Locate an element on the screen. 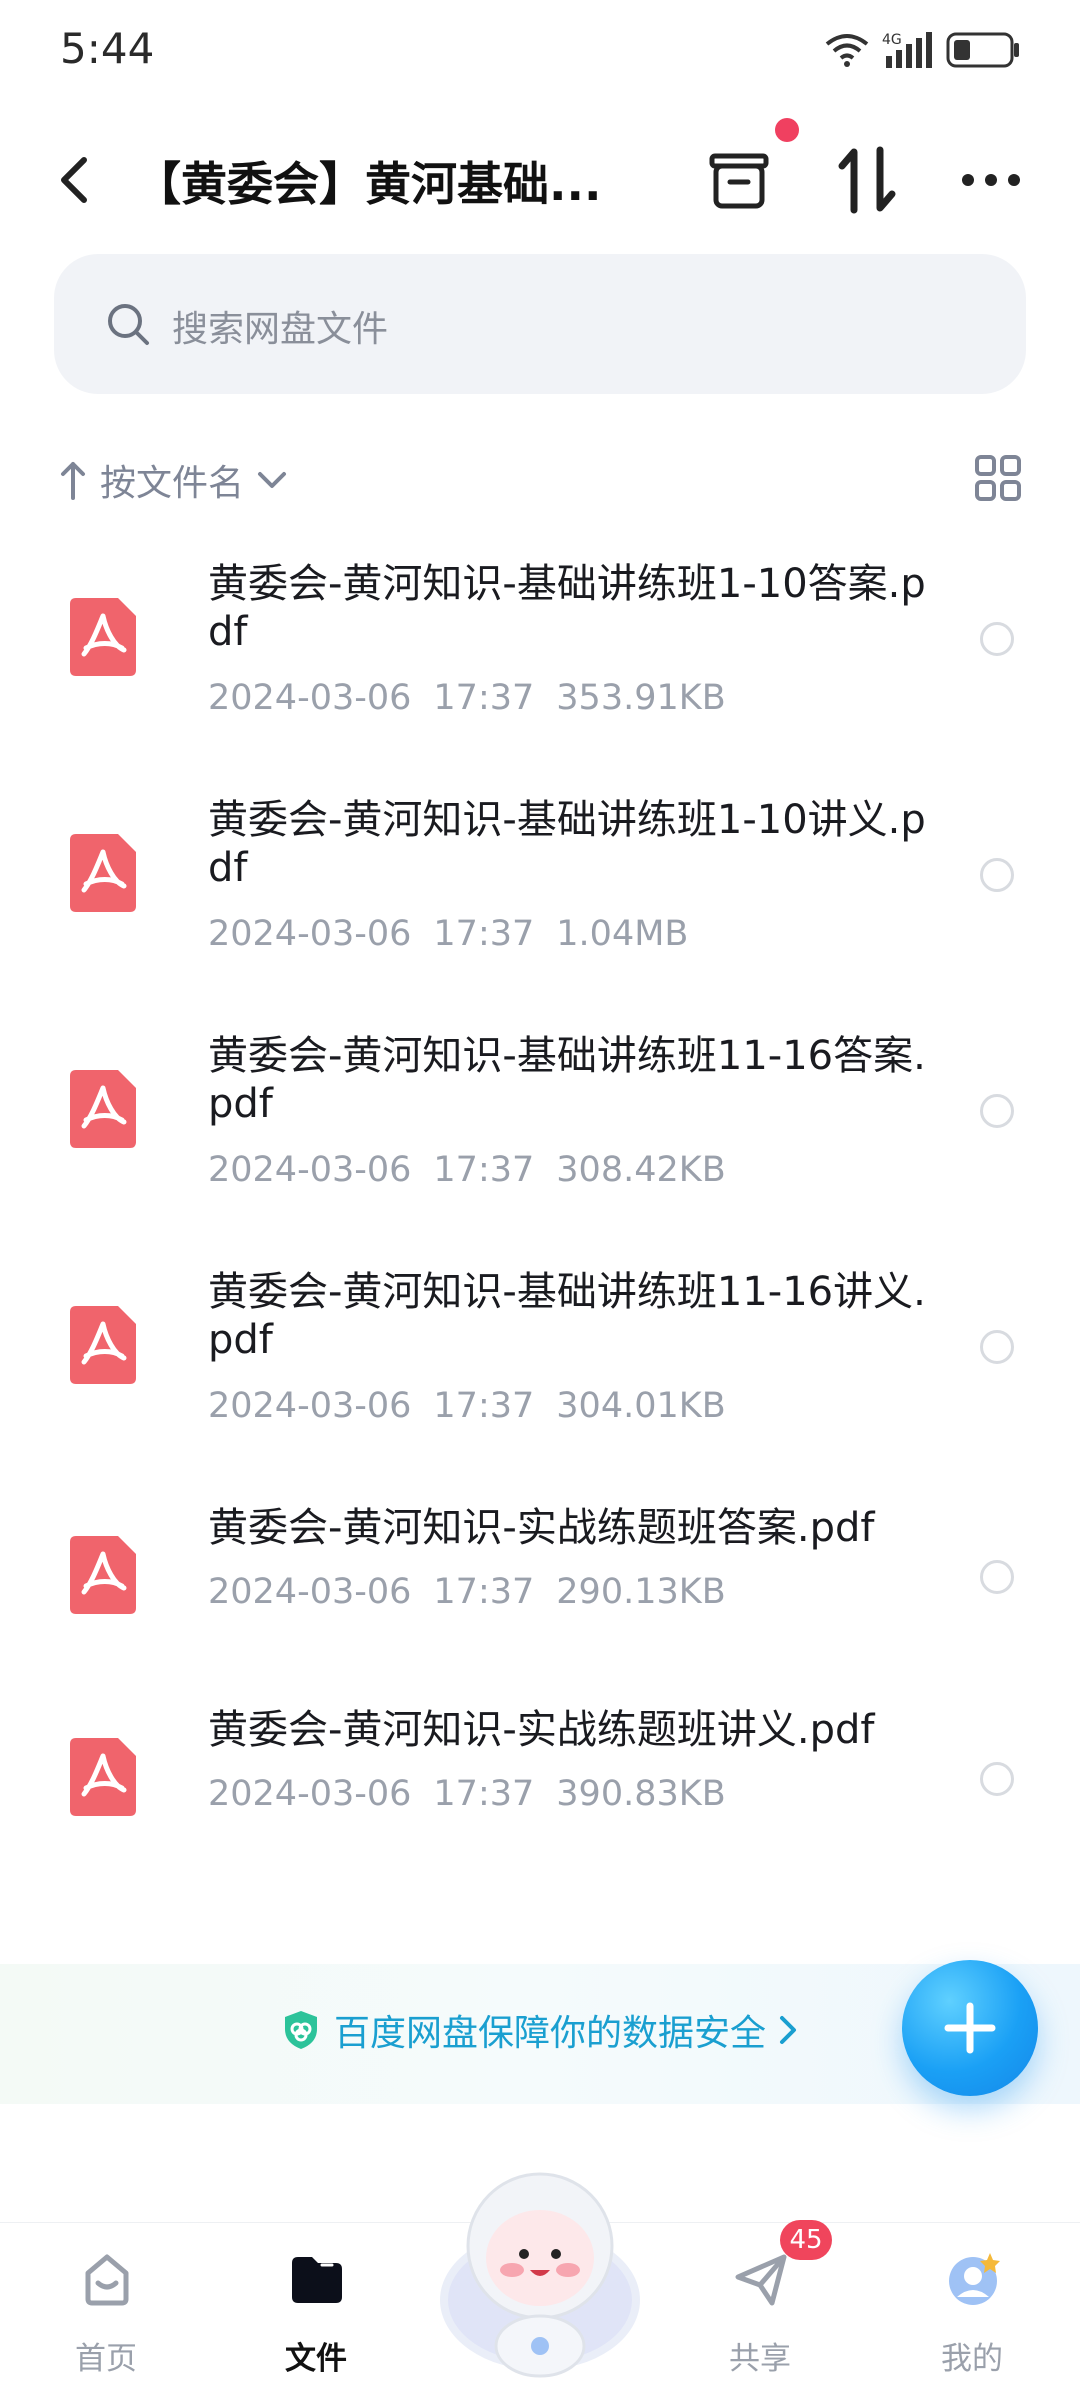  arrow-up-icon is located at coordinates (73, 481).